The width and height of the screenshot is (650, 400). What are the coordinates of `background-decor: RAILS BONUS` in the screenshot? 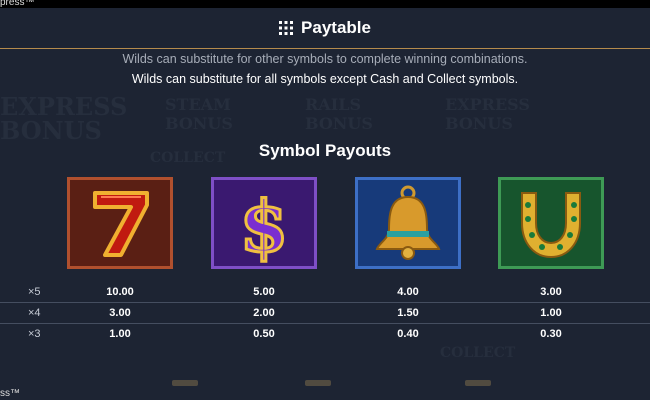 It's located at (339, 114).